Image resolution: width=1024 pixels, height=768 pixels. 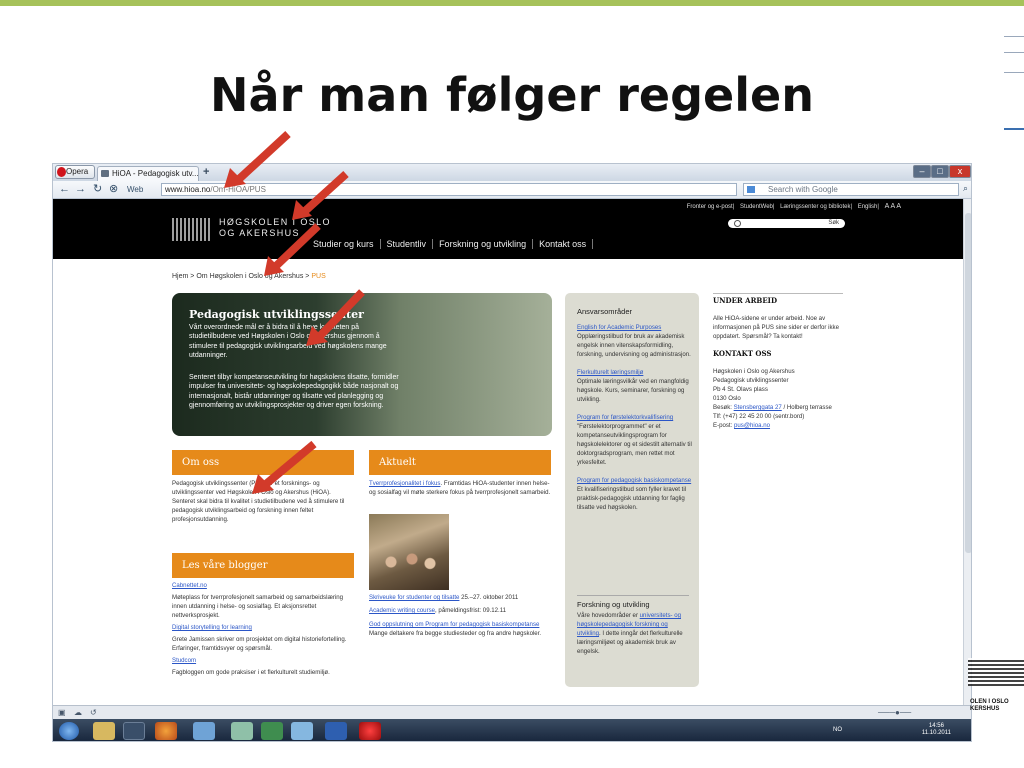 I want to click on crumb-sep-1: >, so click(x=192, y=276).